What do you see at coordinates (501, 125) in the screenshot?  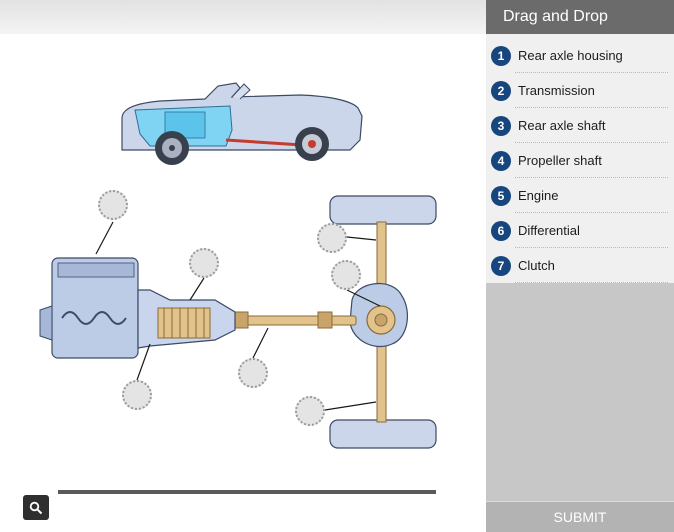 I see `number-badge: 3` at bounding box center [501, 125].